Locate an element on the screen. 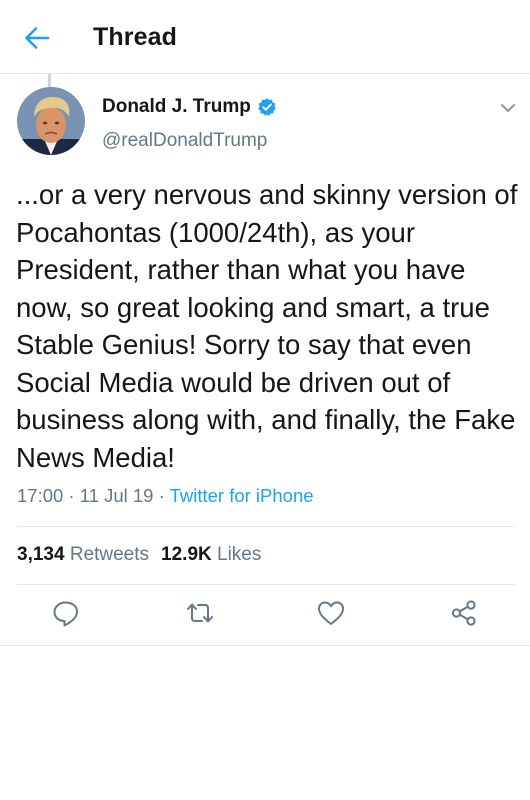 The image size is (530, 800). top-bar: Thread is located at coordinates (265, 37).